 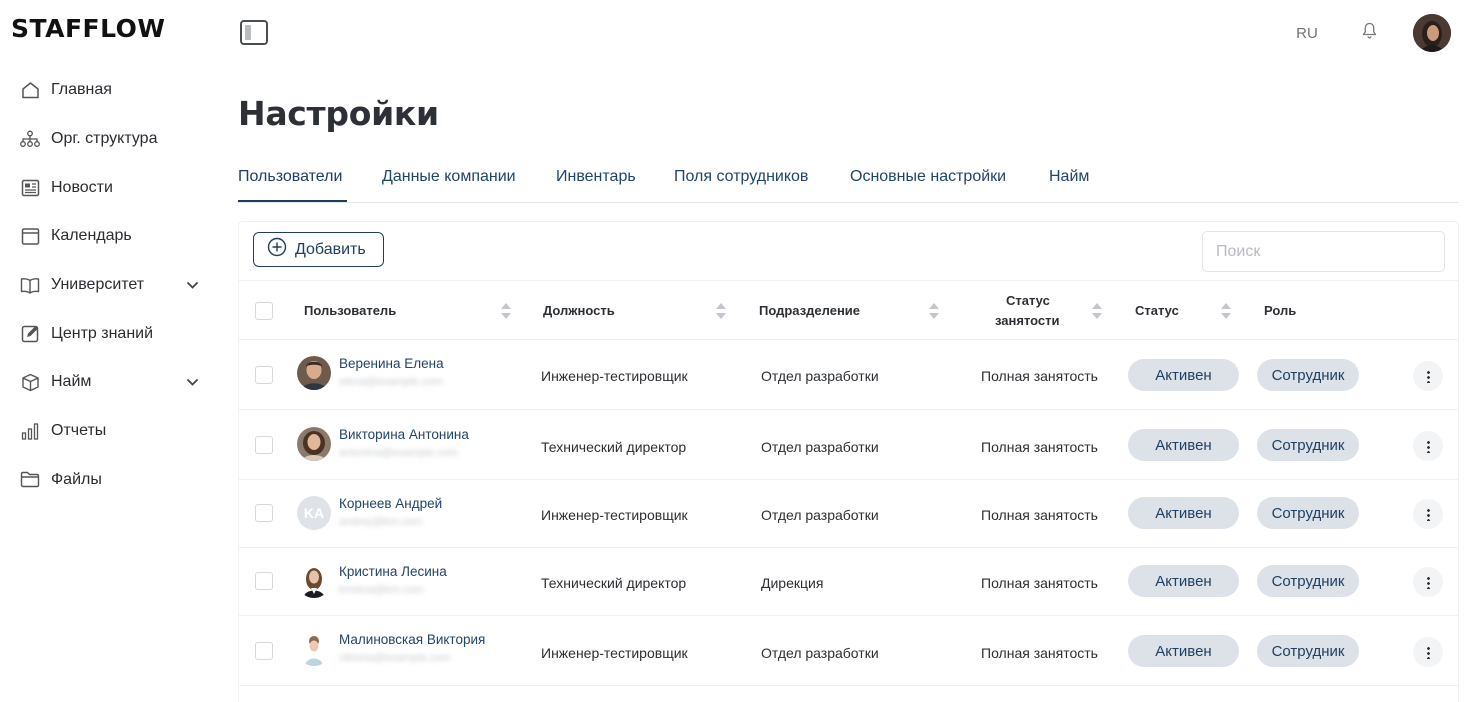 What do you see at coordinates (381, 522) in the screenshot?
I see `user-email: andrey@km.com` at bounding box center [381, 522].